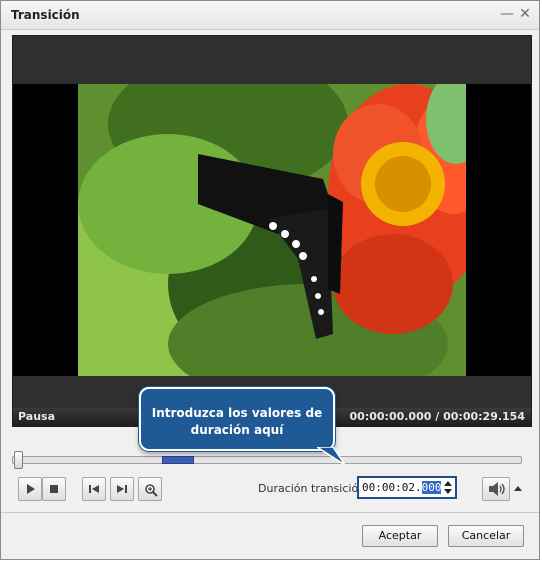 Image resolution: width=542 pixels, height=562 pixels. I want to click on previous-frame-button, so click(94, 489).